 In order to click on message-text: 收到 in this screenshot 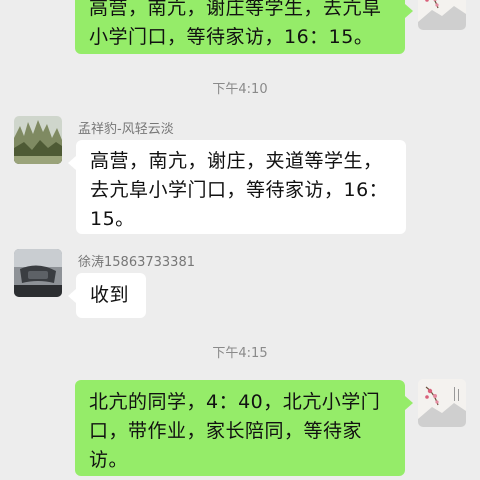, I will do `click(110, 295)`.